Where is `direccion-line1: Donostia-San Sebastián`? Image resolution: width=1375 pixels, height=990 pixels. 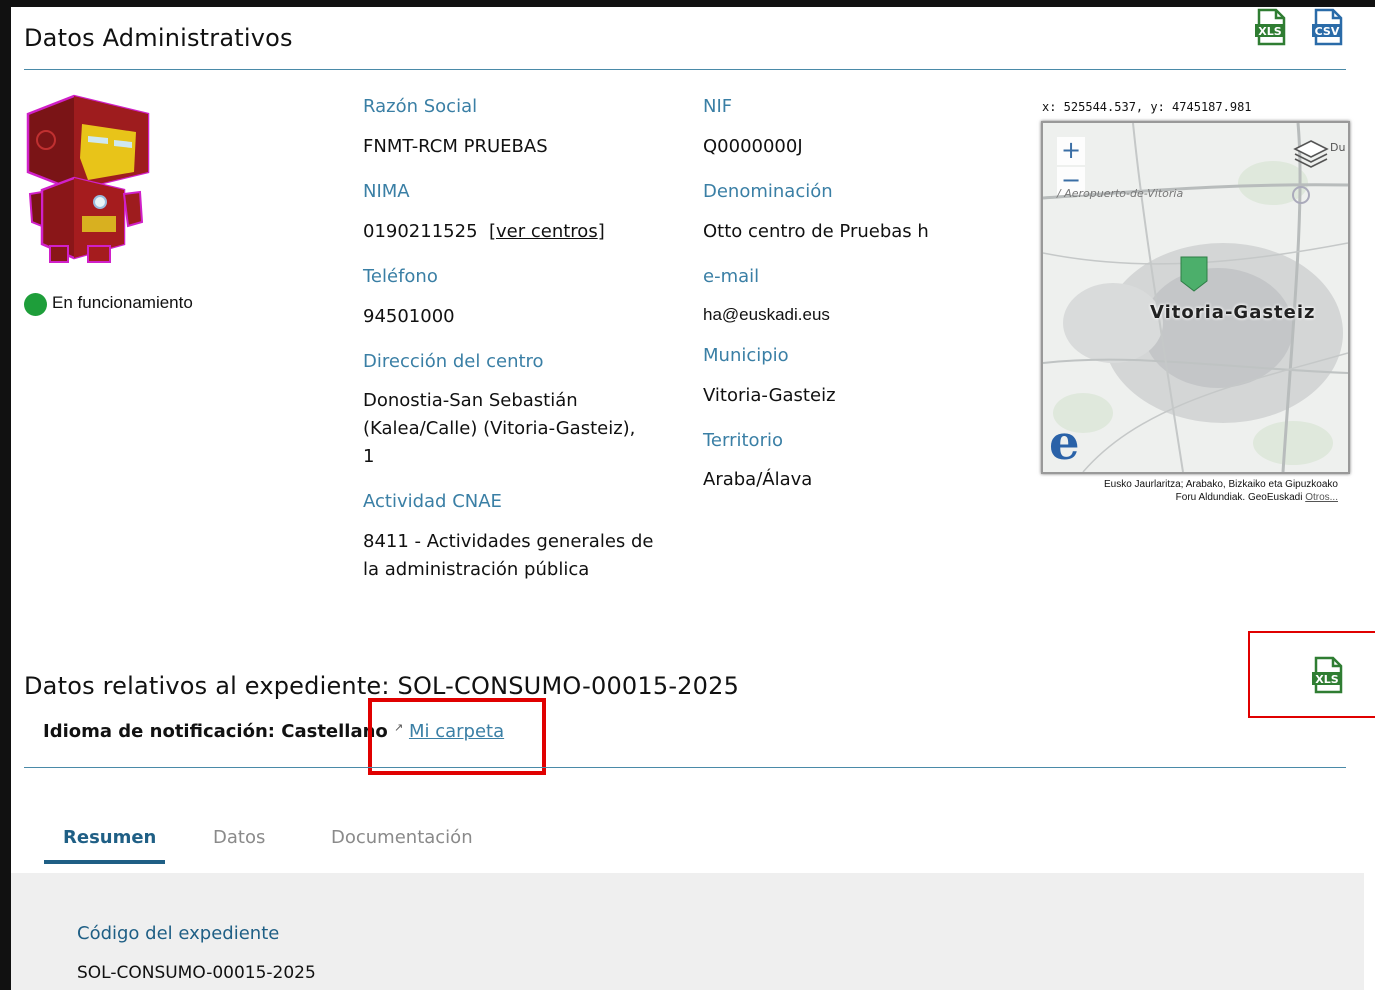
direccion-line1: Donostia-San Sebastián is located at coordinates (470, 400).